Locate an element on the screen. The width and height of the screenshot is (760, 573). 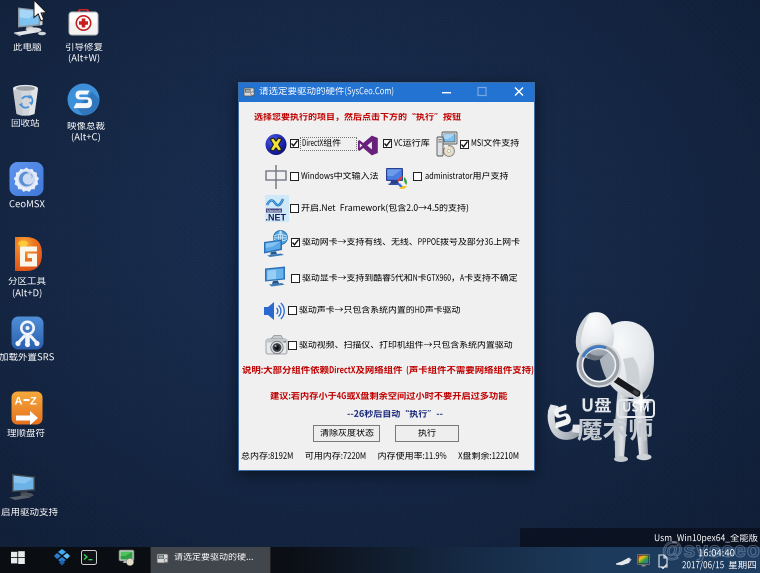
svg-text: .NET is located at coordinates (276, 218).